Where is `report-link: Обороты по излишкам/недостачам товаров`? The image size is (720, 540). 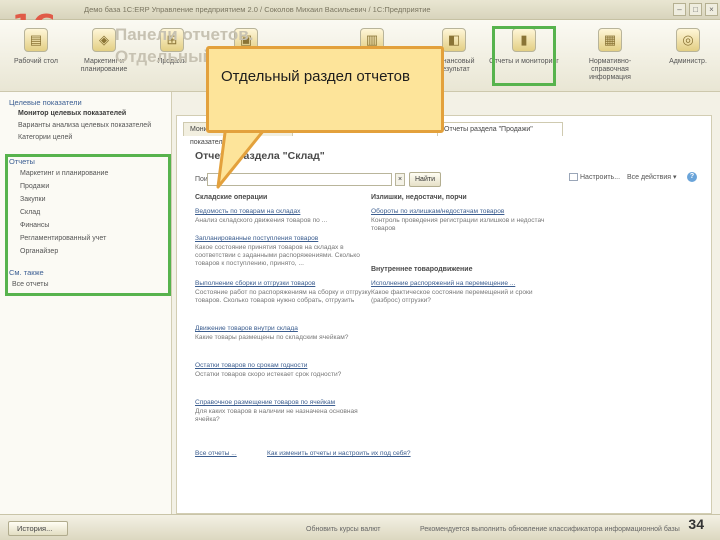
report-link: Обороты по излишкам/недостачам товаров is located at coordinates (437, 211).